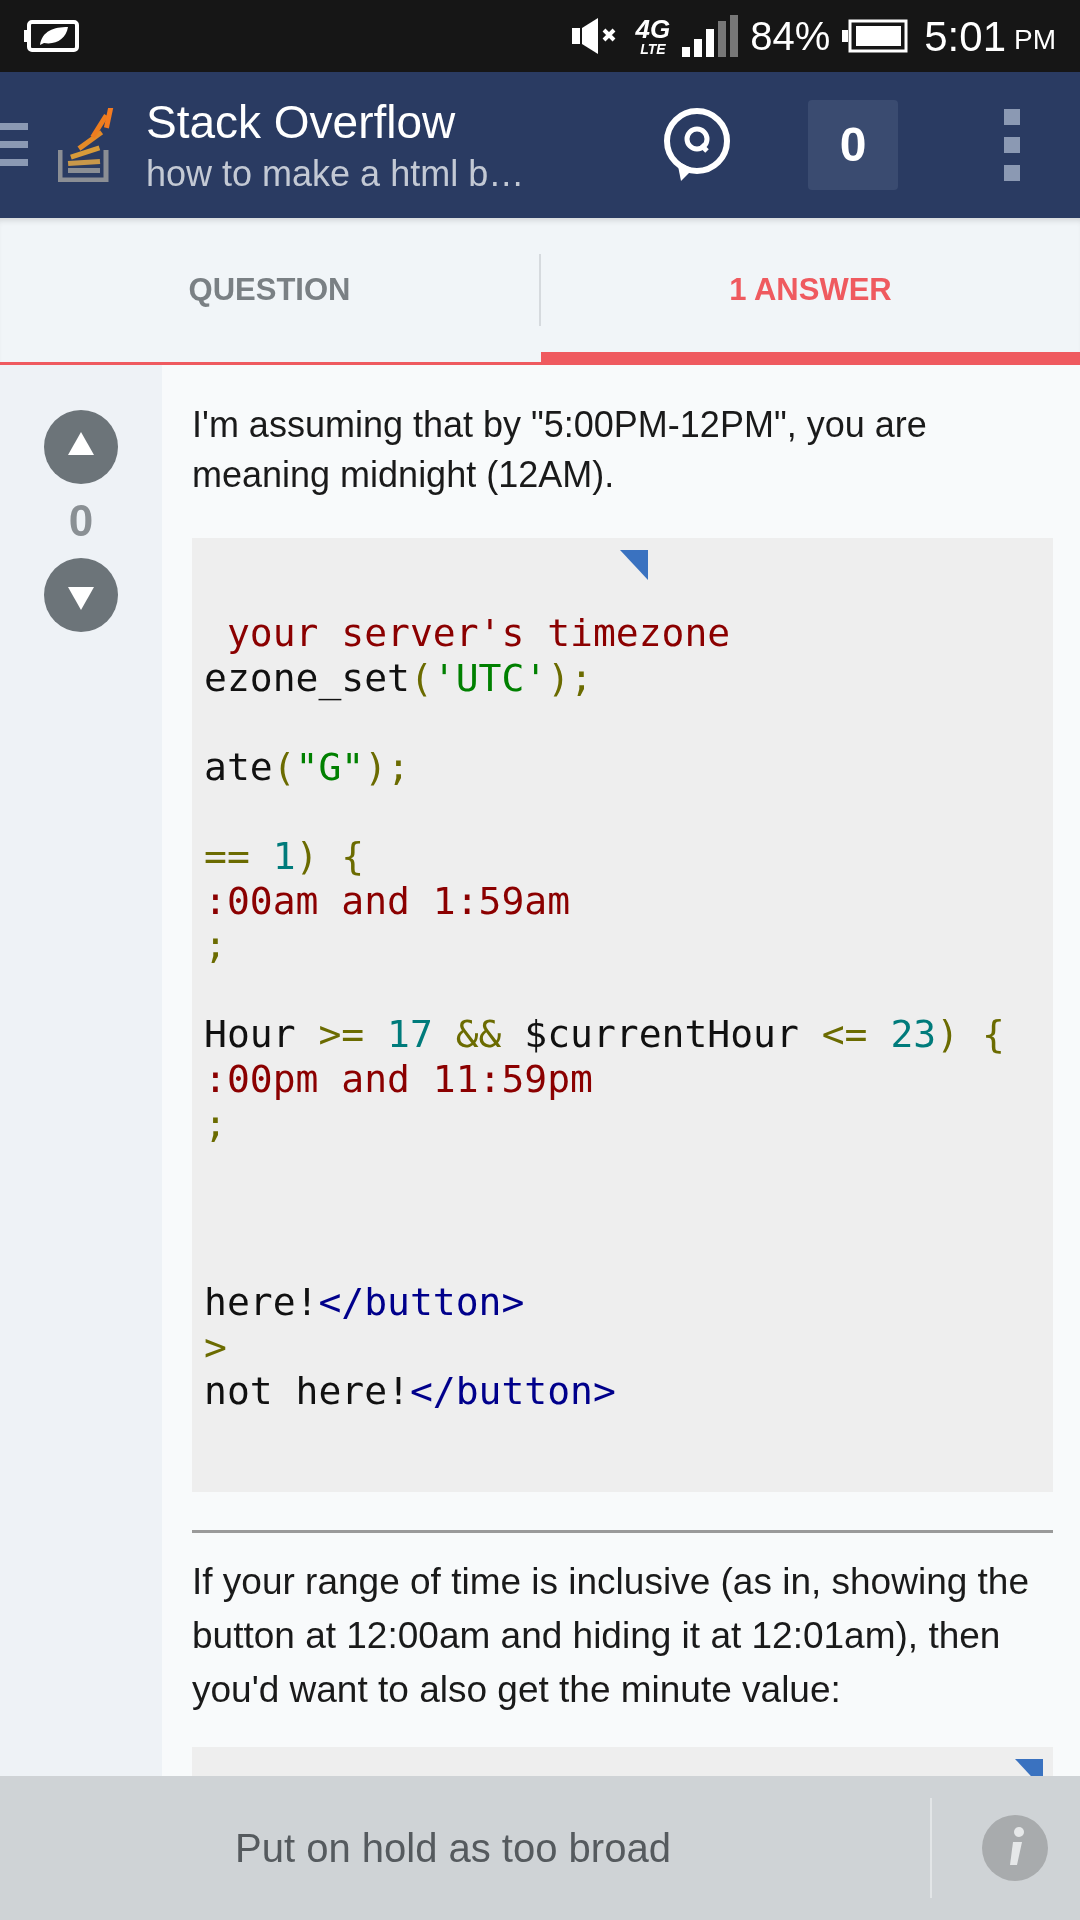  I want to click on app-title: Stack Overflow, so click(301, 122).